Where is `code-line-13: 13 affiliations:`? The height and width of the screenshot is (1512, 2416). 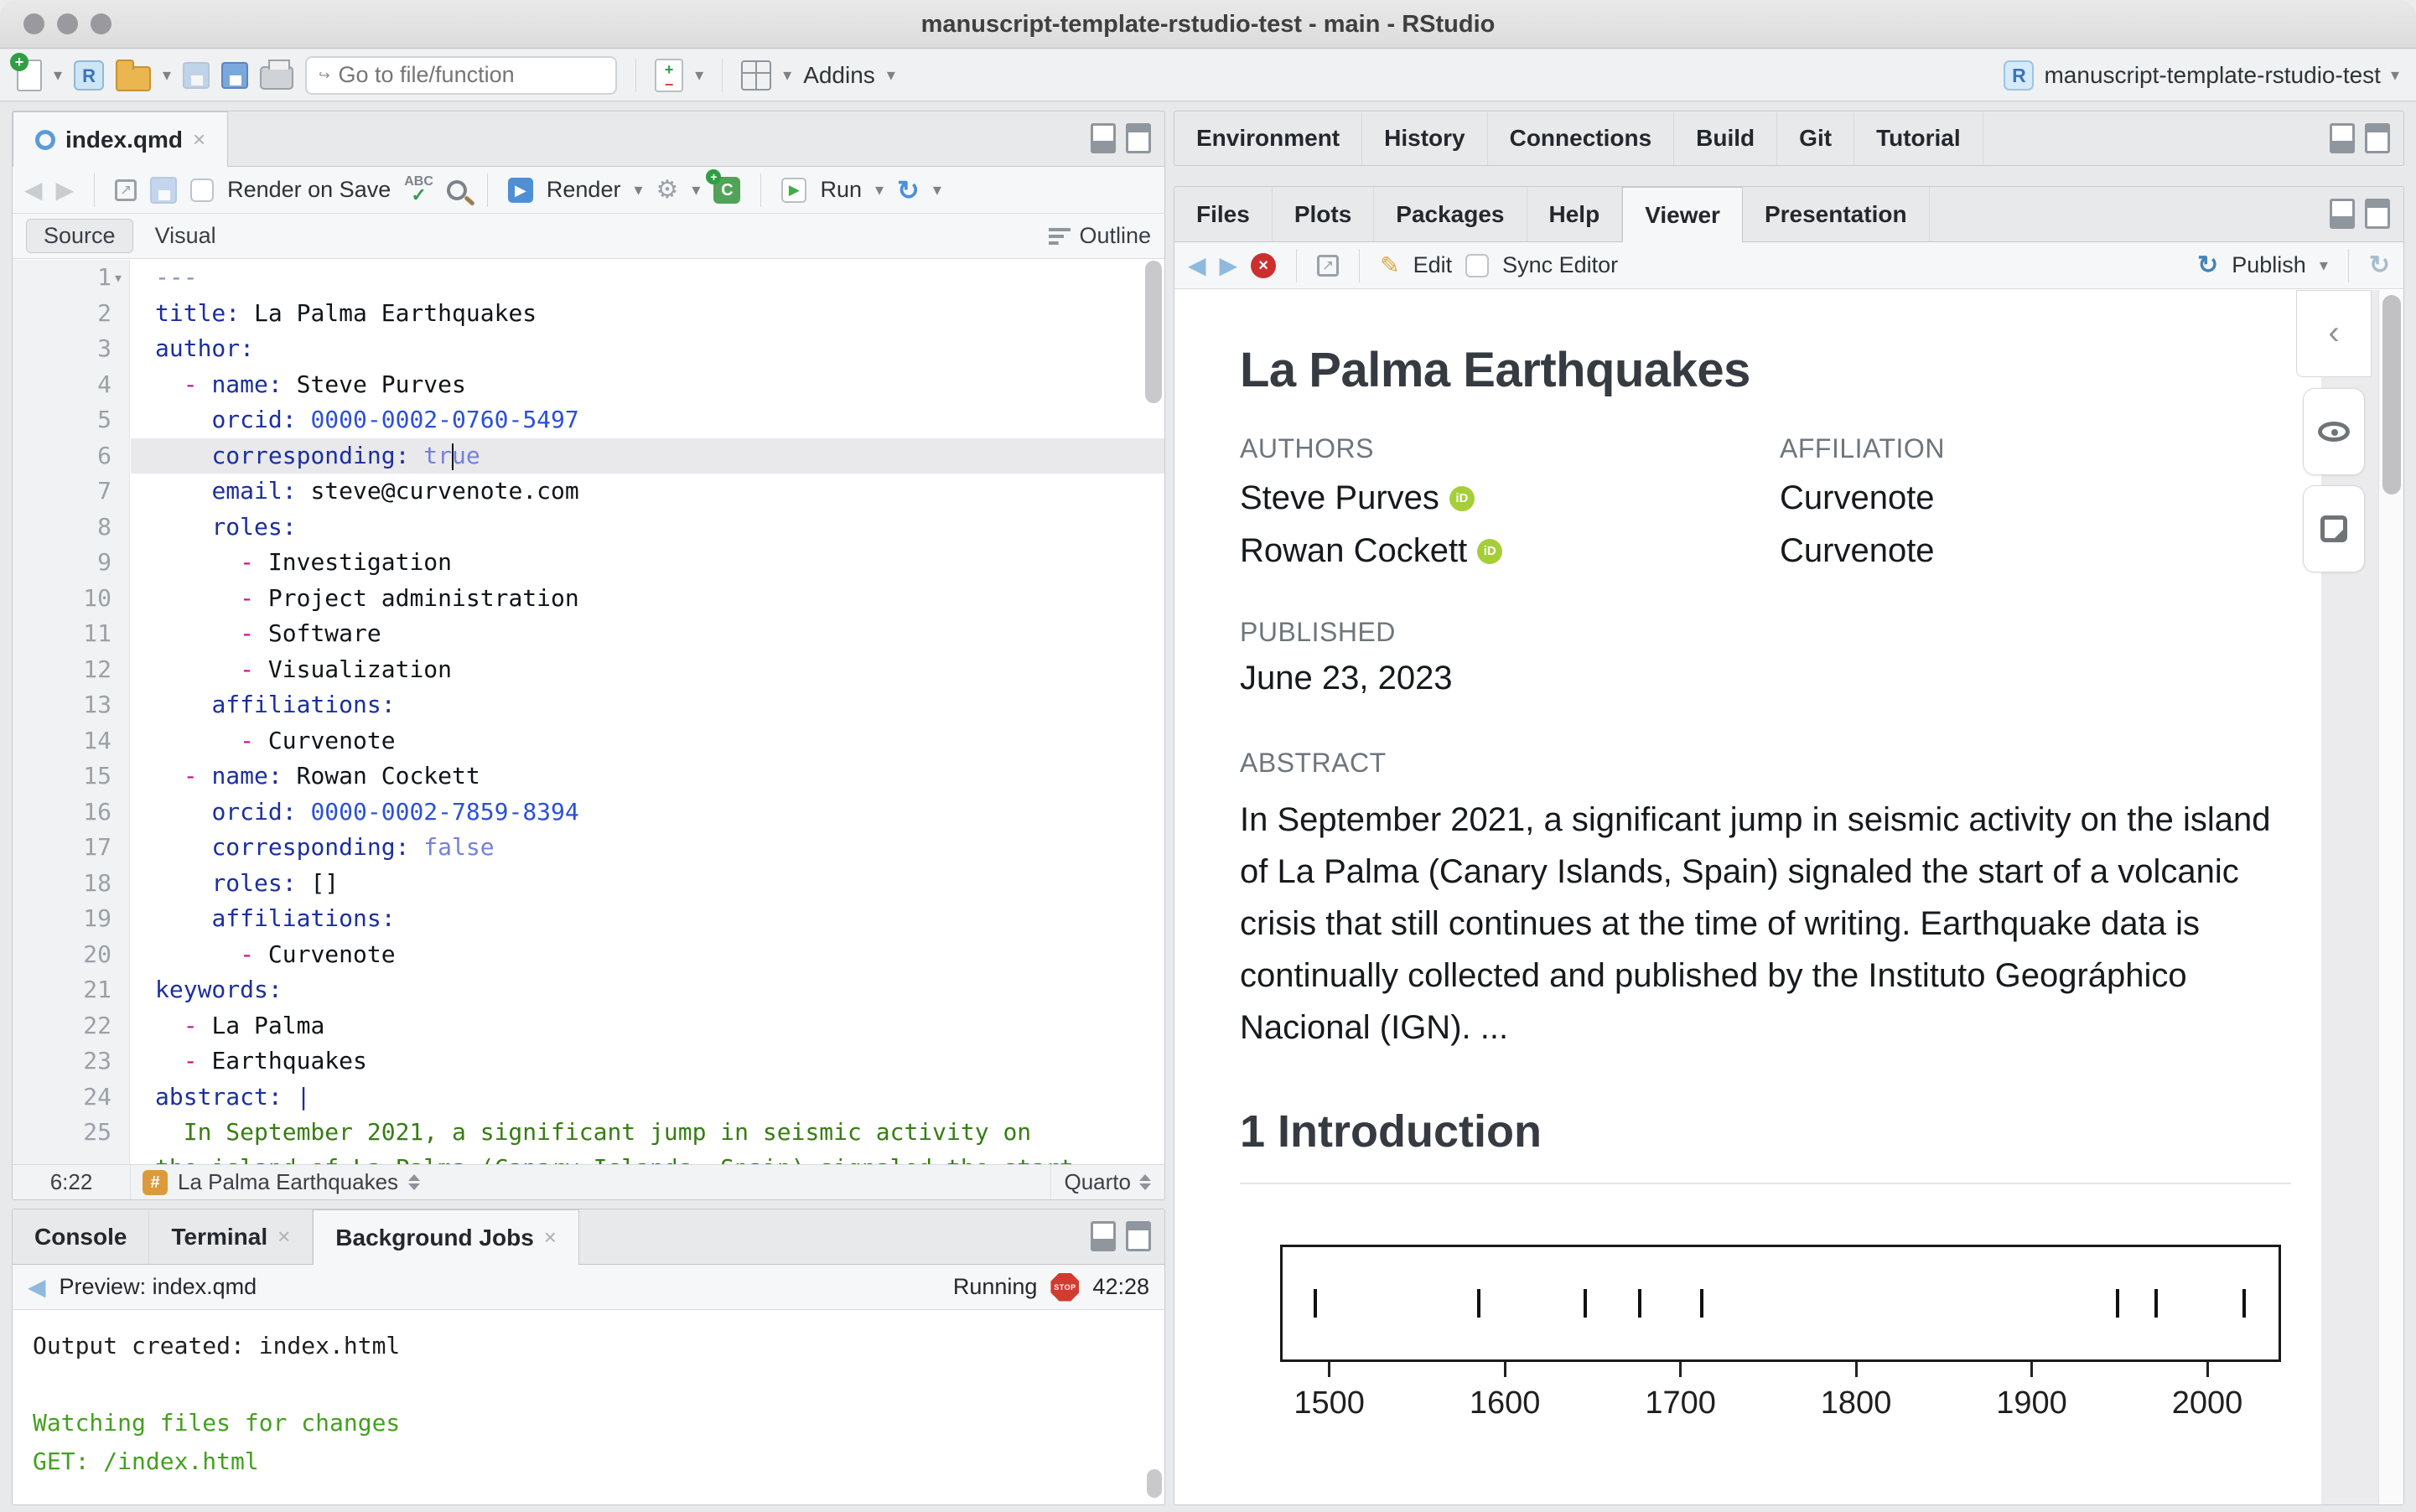
code-line-13: 13 affiliations: is located at coordinates (588, 705).